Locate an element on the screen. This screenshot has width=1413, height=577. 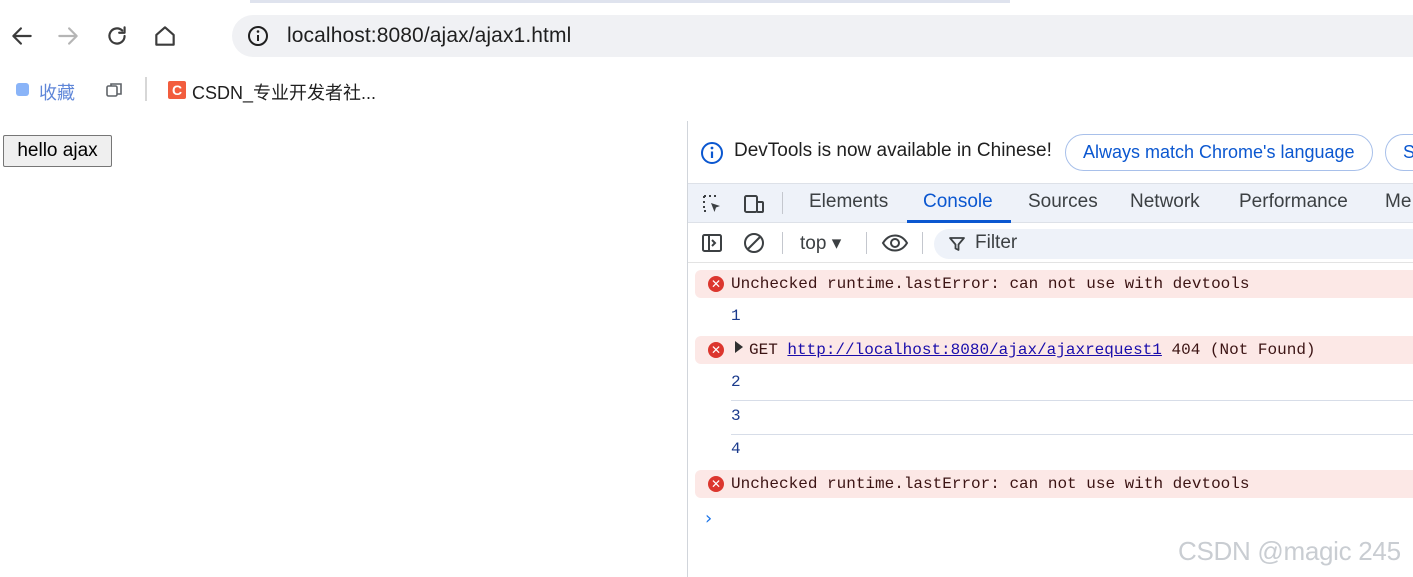
back-button is located at coordinates (22, 36).